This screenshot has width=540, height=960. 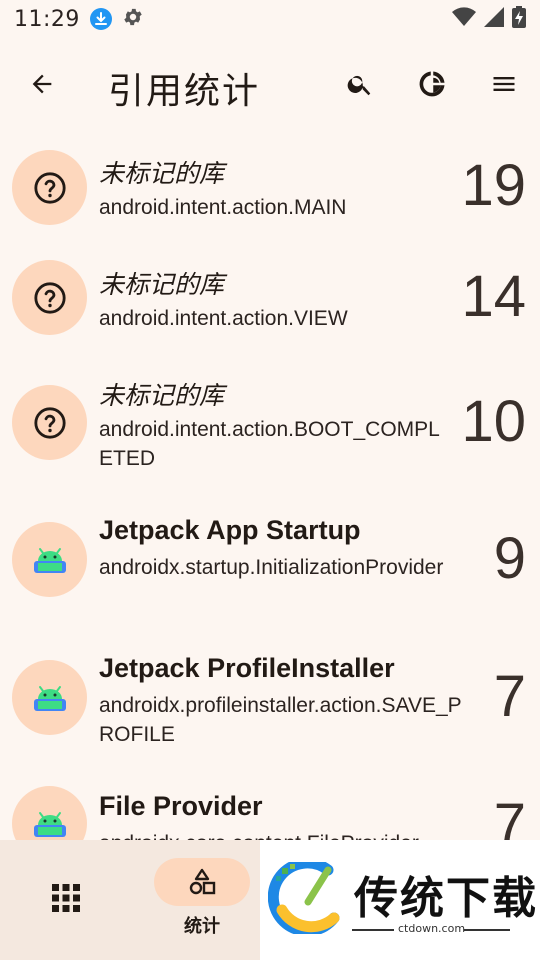 What do you see at coordinates (269, 444) in the screenshot?
I see `list-item-subtitle: android.intent.action.BOOT_COMPLETED` at bounding box center [269, 444].